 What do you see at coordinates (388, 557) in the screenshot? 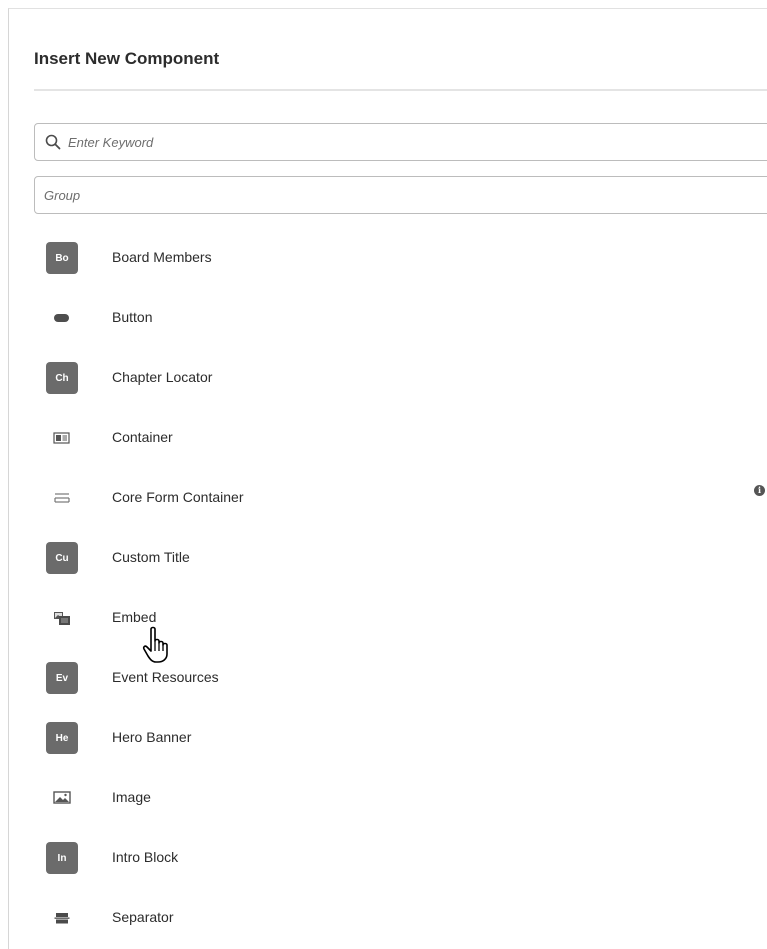
I see `component-item-custom-title: Cu Custom Title` at bounding box center [388, 557].